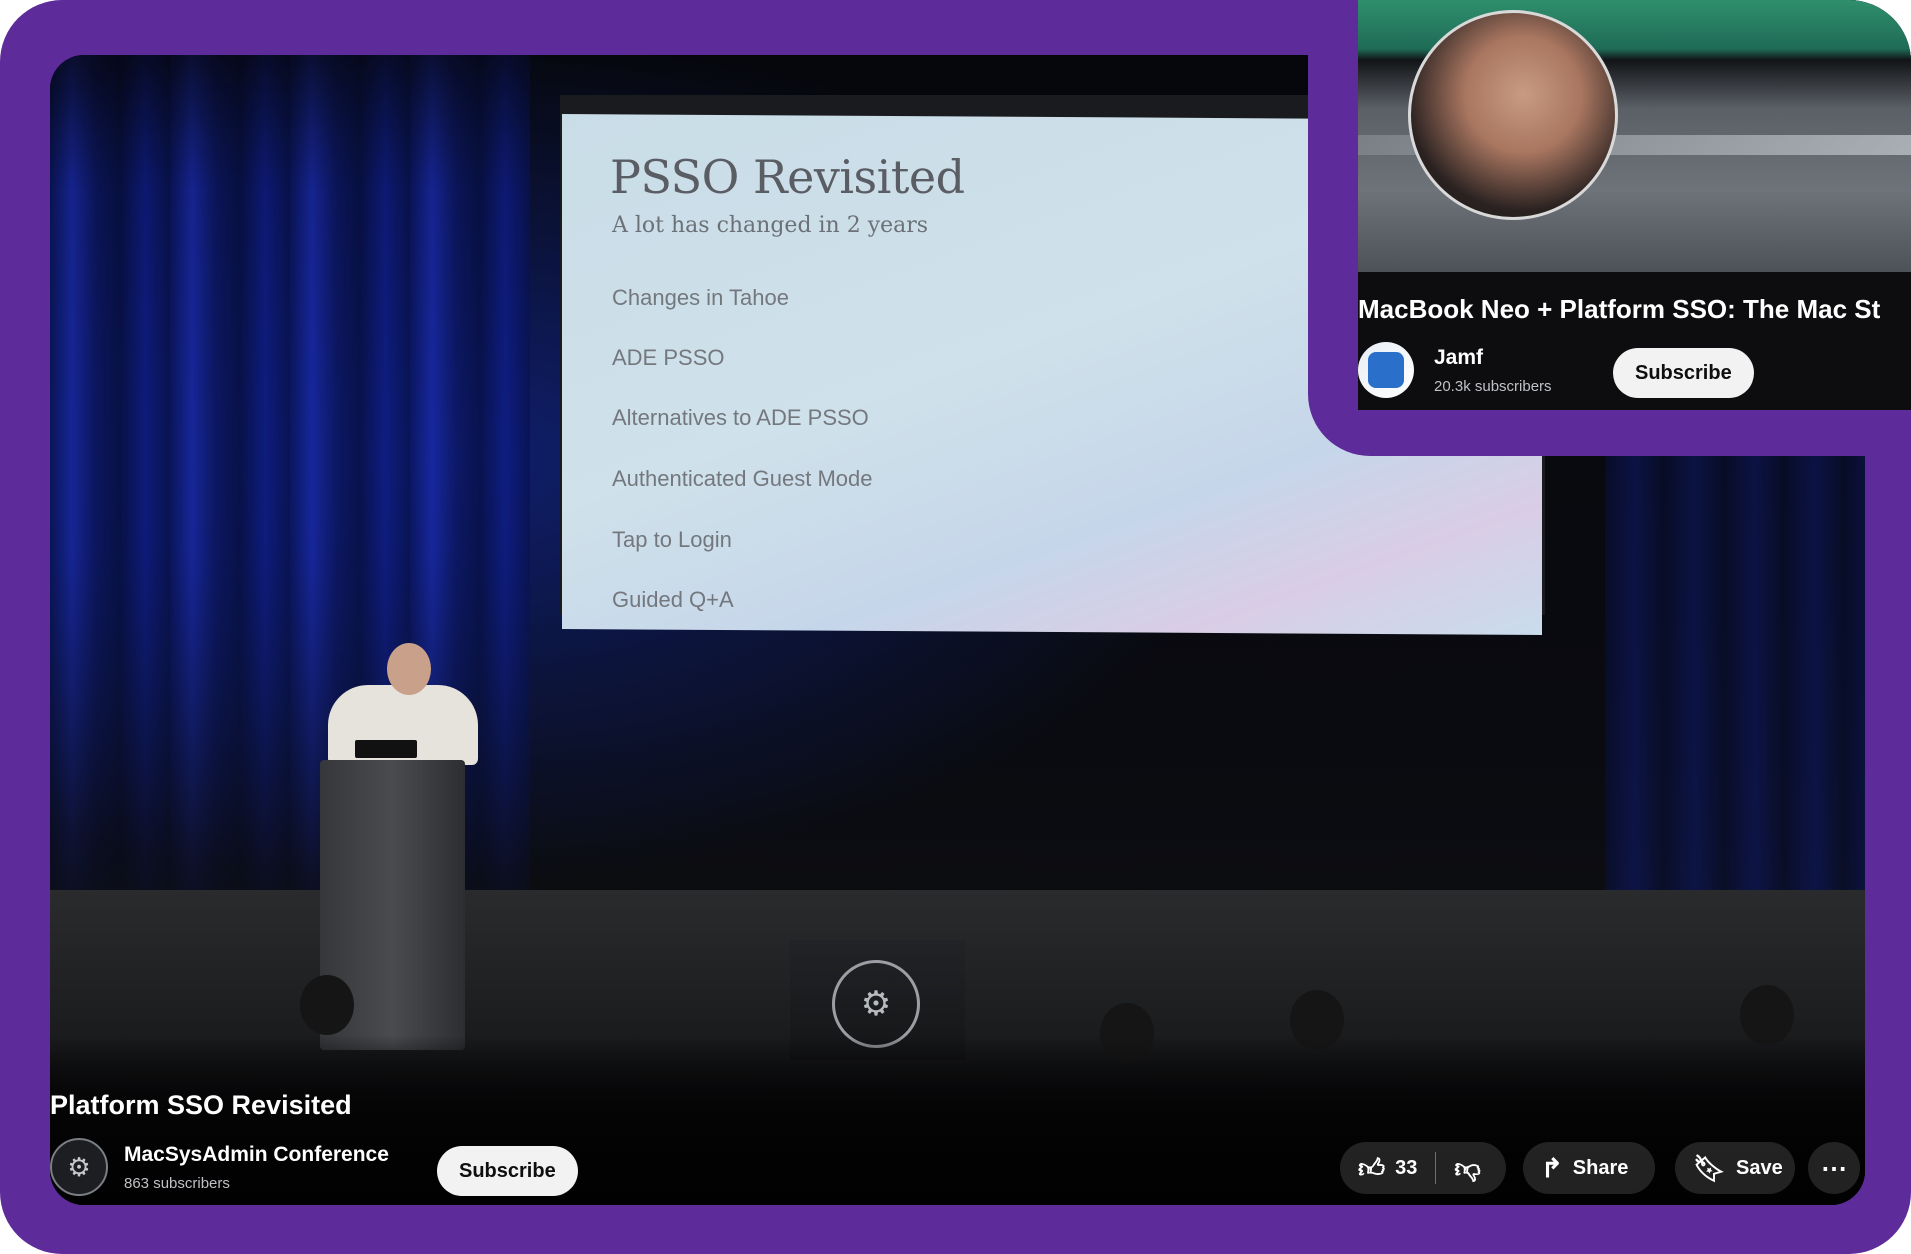  What do you see at coordinates (1387, 1168) in the screenshot?
I see `like-button: 👍︎ 33` at bounding box center [1387, 1168].